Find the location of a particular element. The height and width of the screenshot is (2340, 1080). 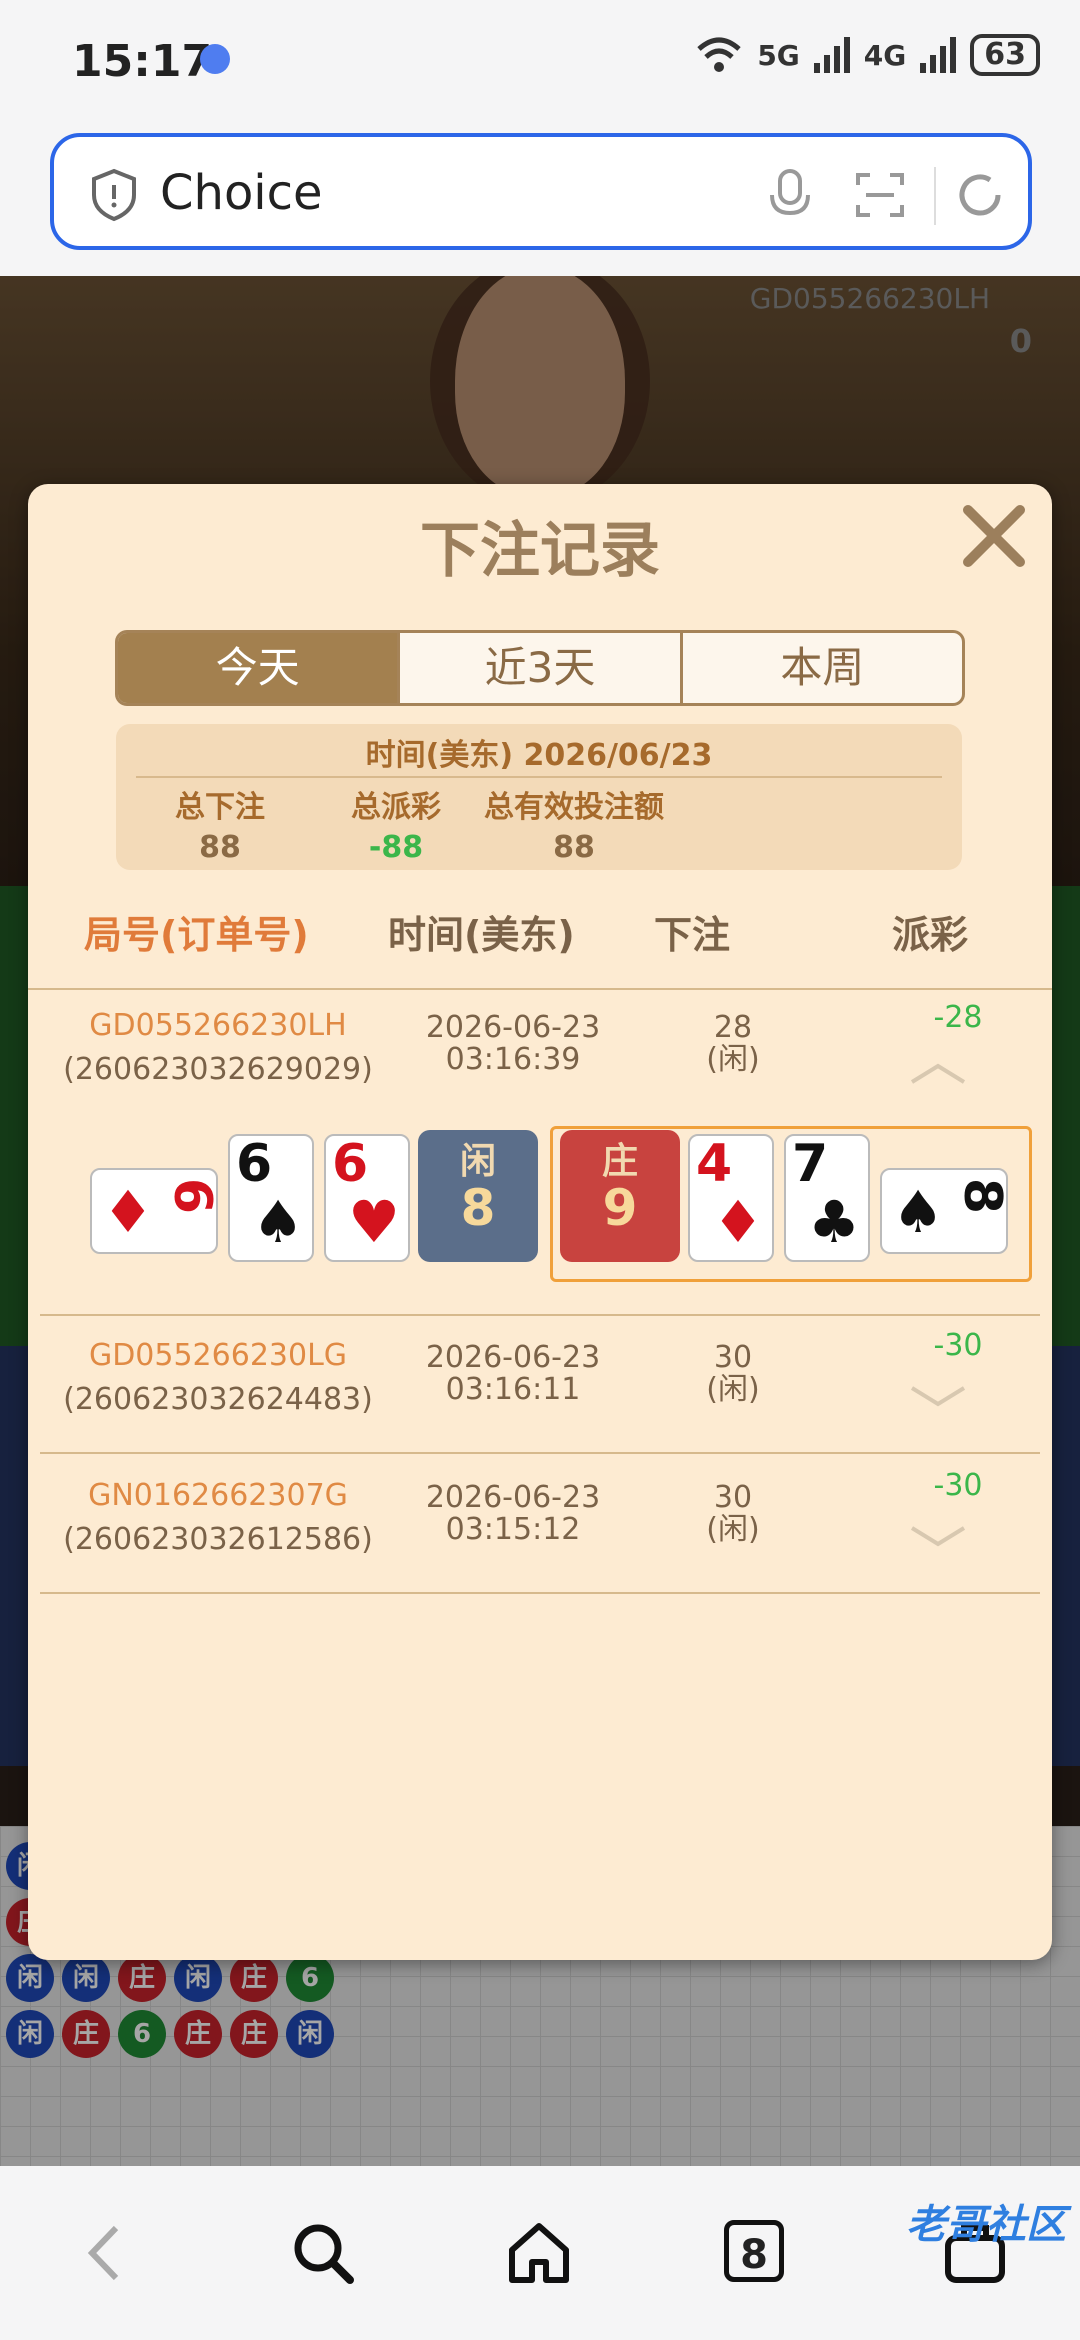

playing-card: 8 ♠ is located at coordinates (946, 1211).